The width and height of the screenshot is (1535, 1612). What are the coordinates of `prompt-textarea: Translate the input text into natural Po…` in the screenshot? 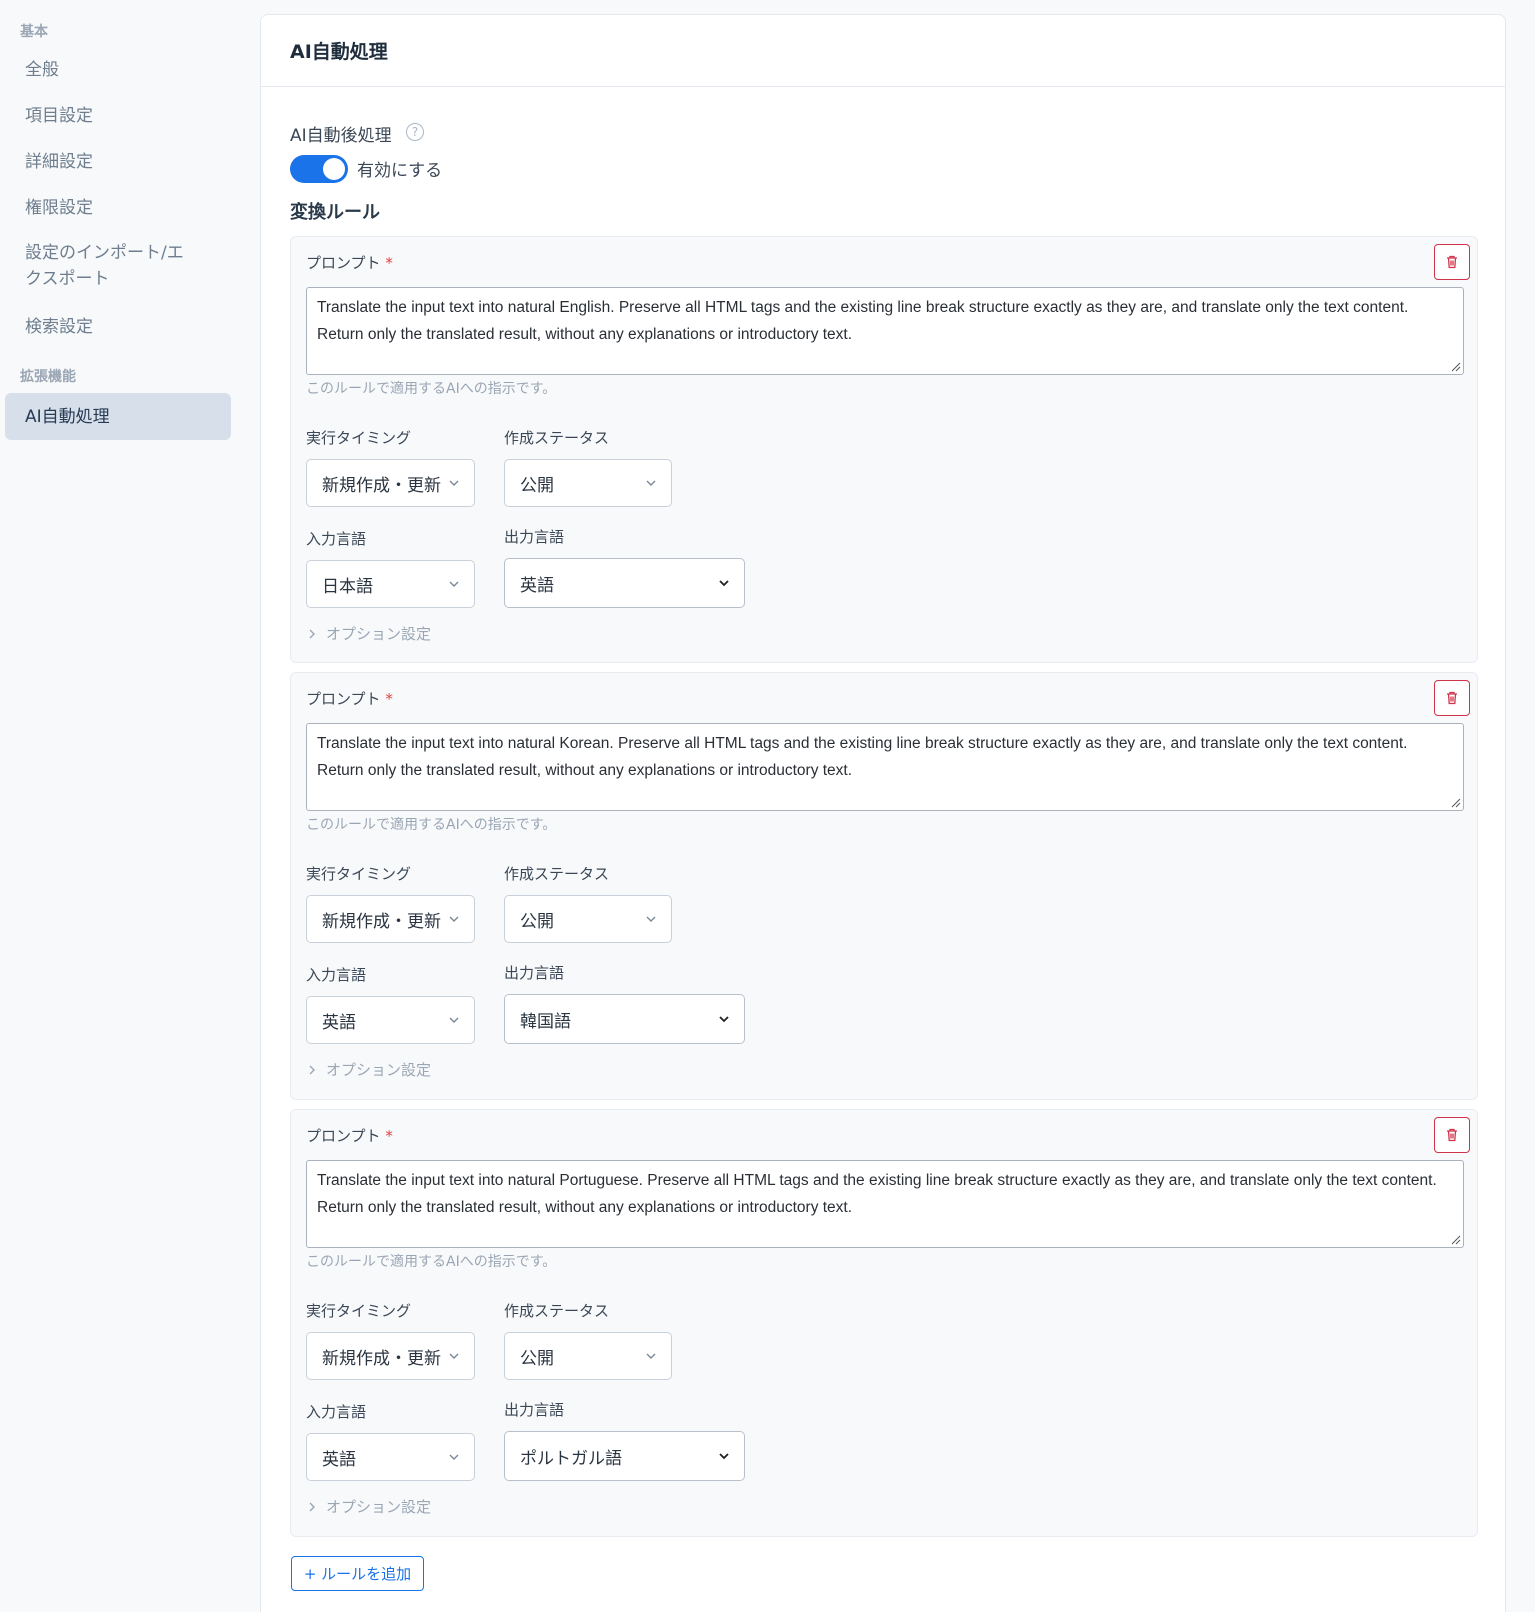 It's located at (885, 1204).